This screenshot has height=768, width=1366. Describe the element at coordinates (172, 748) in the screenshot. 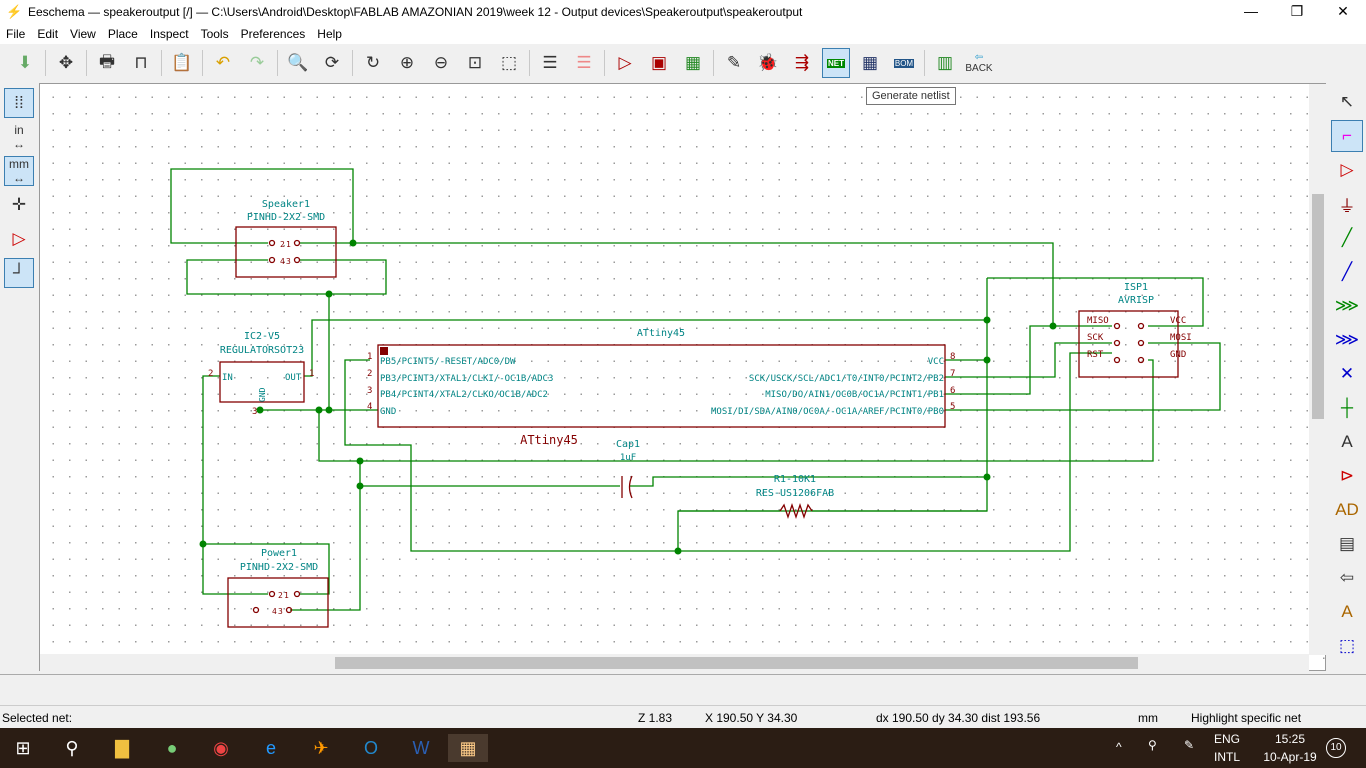

I see `globe-app-icon: ●` at that location.